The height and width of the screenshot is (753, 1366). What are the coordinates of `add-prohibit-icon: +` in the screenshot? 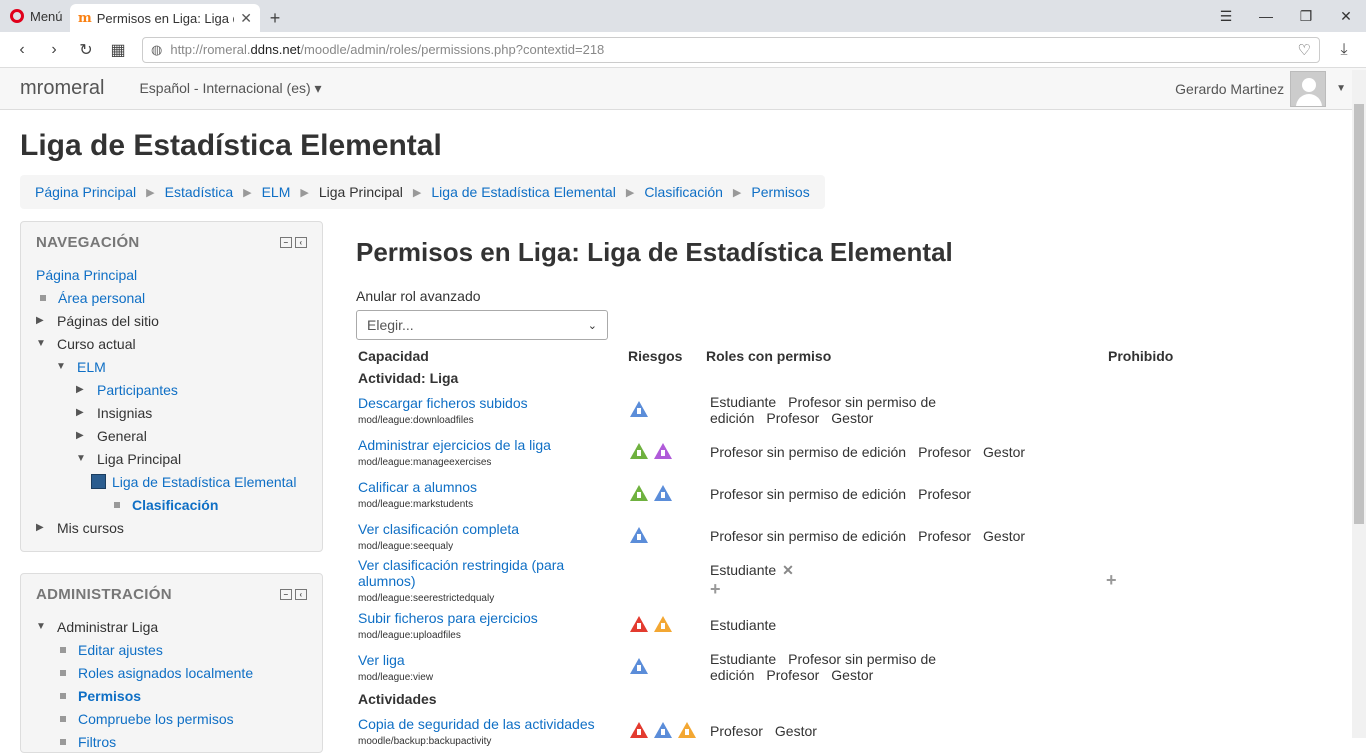 It's located at (1111, 580).